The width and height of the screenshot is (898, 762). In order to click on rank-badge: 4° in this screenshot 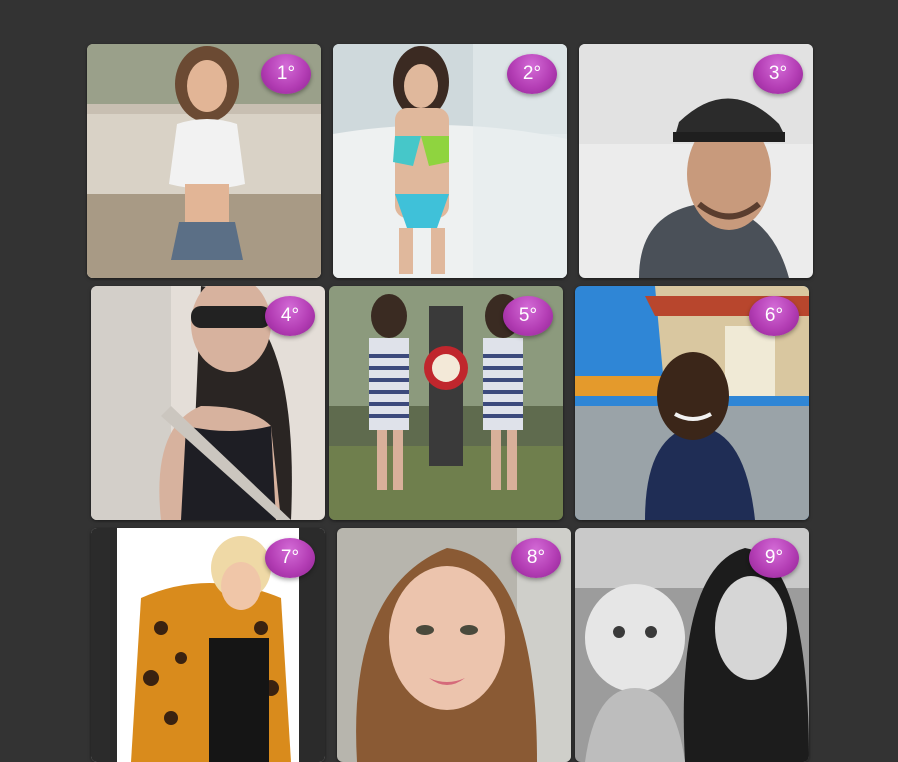, I will do `click(290, 316)`.